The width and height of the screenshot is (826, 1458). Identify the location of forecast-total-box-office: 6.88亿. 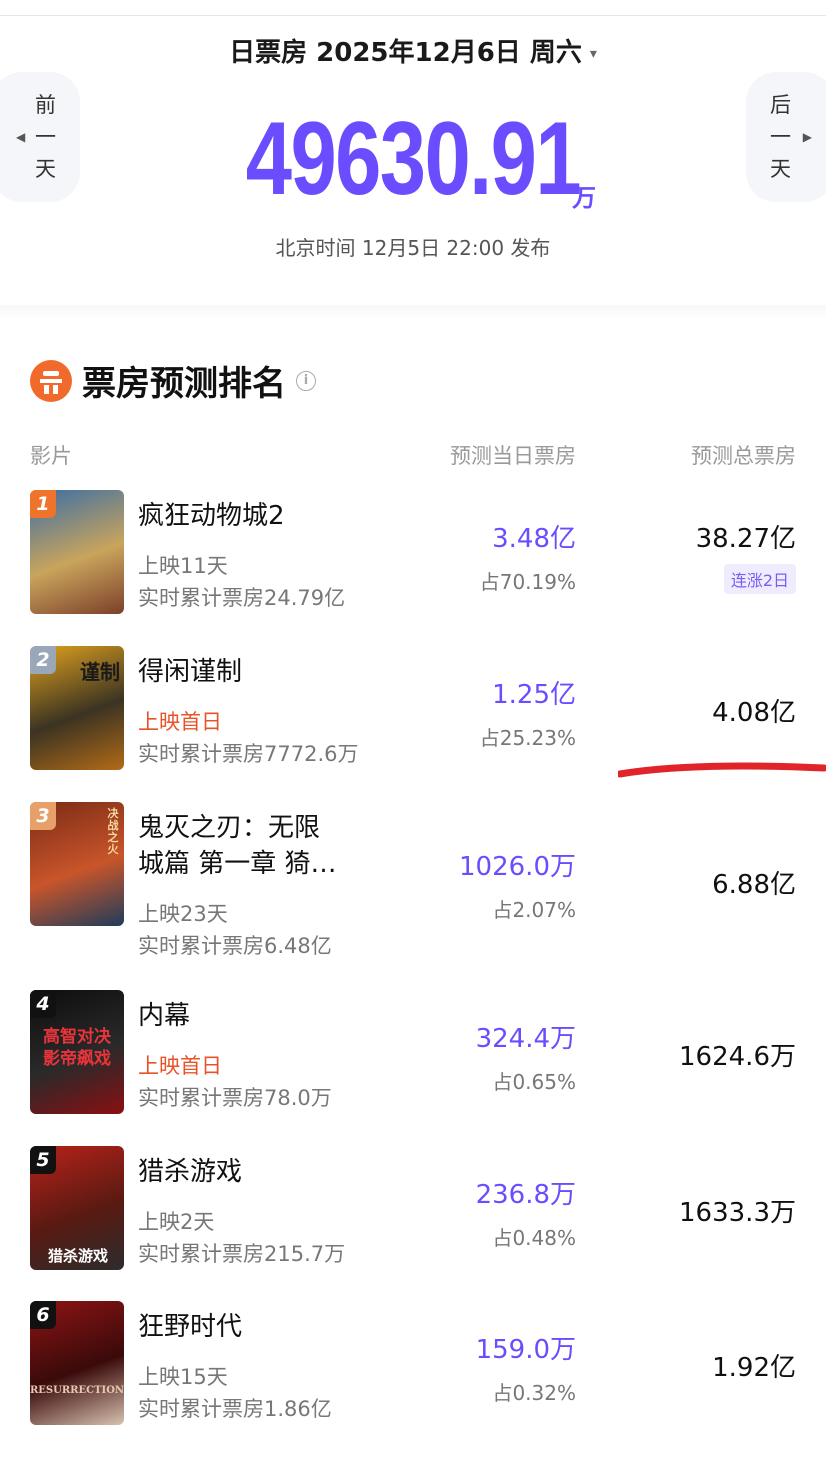
(754, 885).